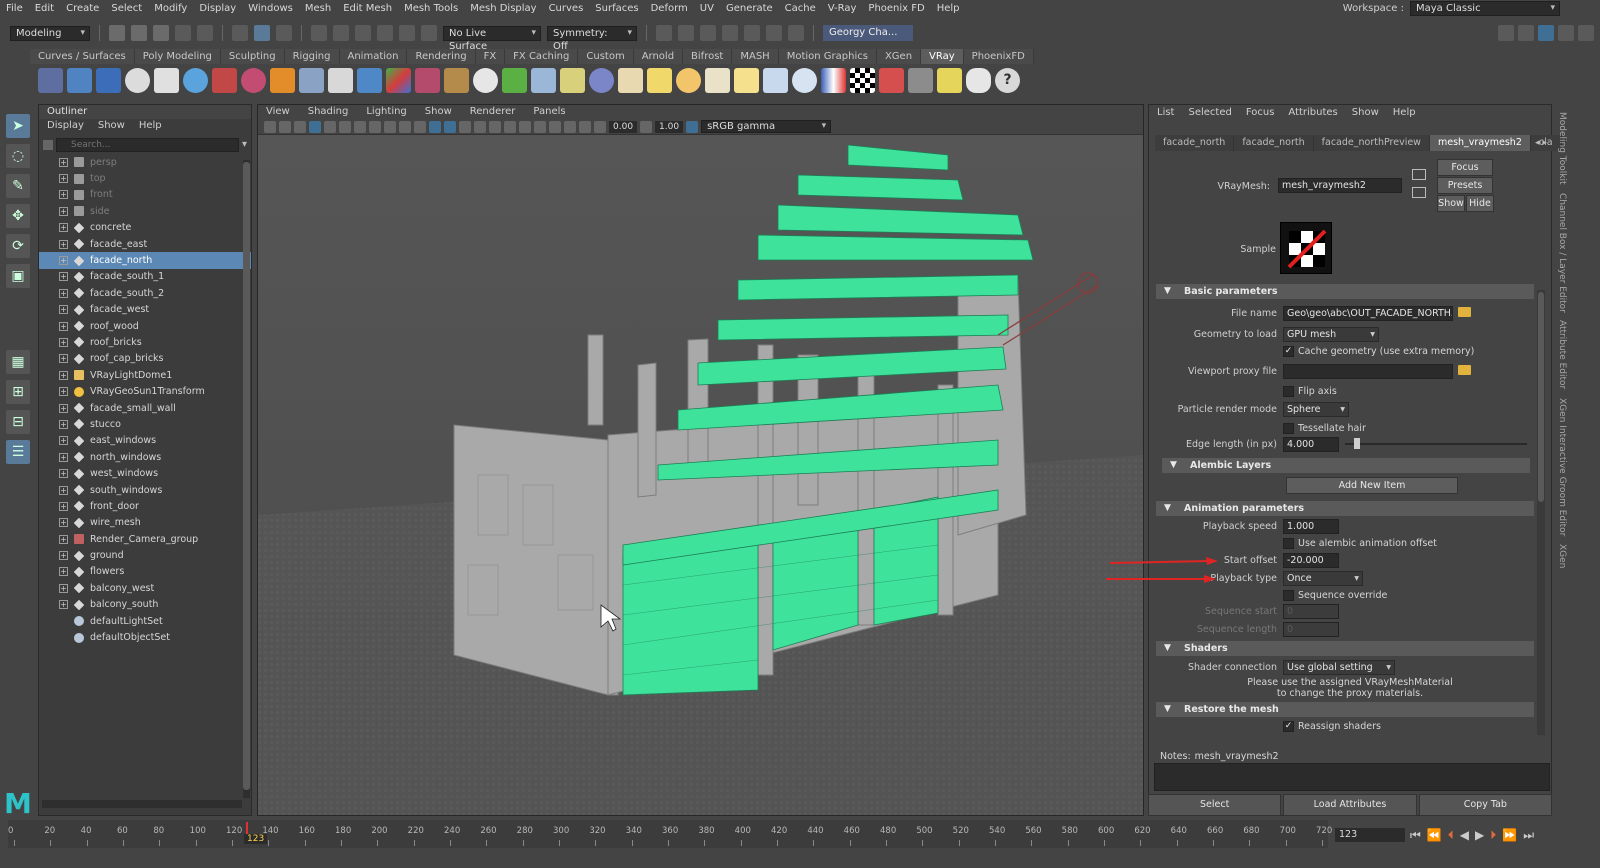  Describe the element at coordinates (669, 8) in the screenshot. I see `menu-deform: Deform` at that location.